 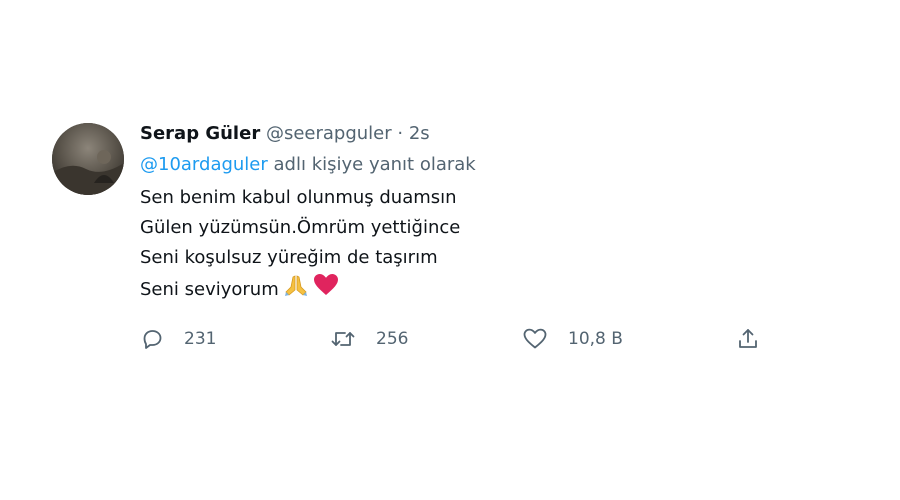 What do you see at coordinates (88, 159) in the screenshot?
I see `avatar` at bounding box center [88, 159].